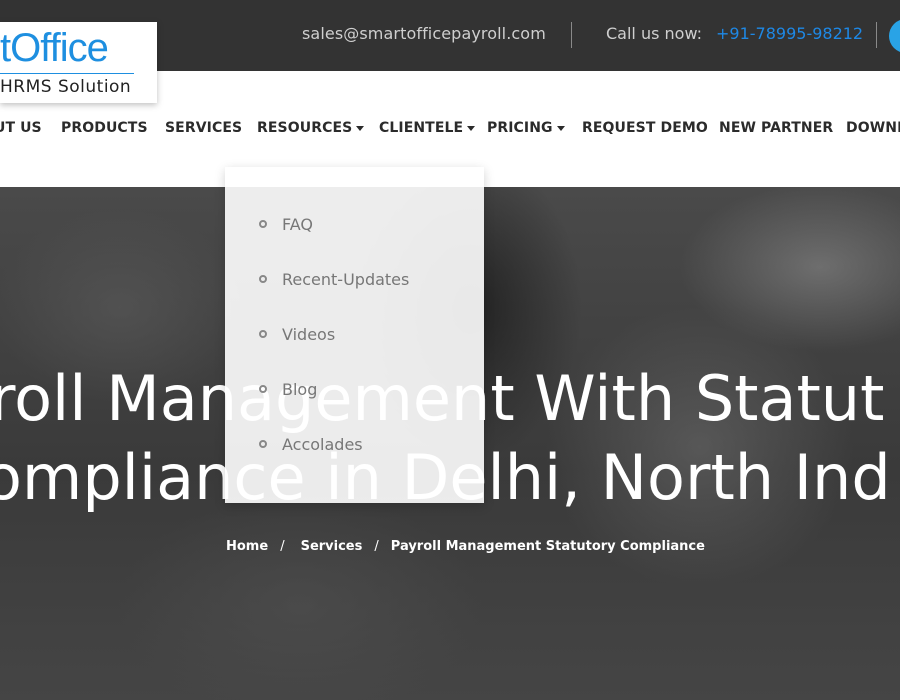  I want to click on email-link: sales@smartofficepayroll.com, so click(424, 33).